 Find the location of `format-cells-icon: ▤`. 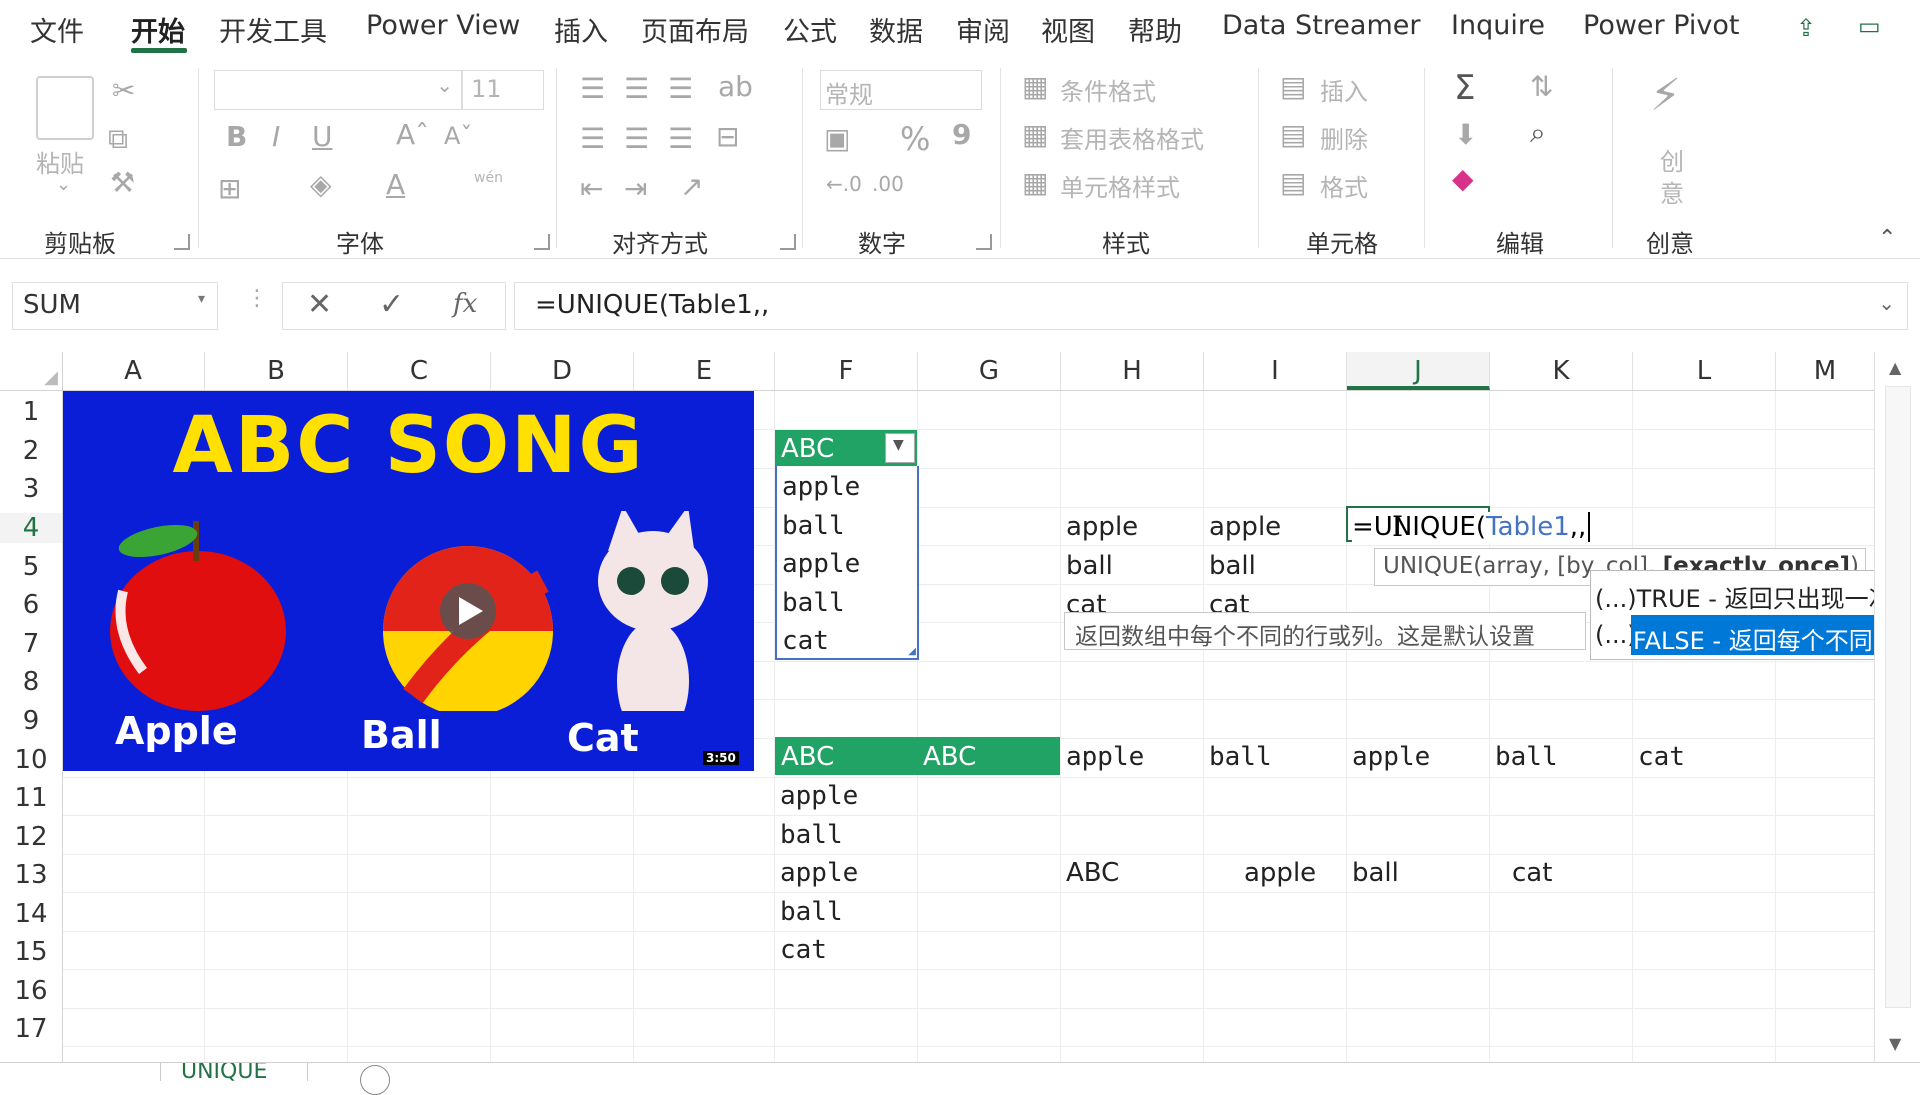

format-cells-icon: ▤ is located at coordinates (1293, 182).